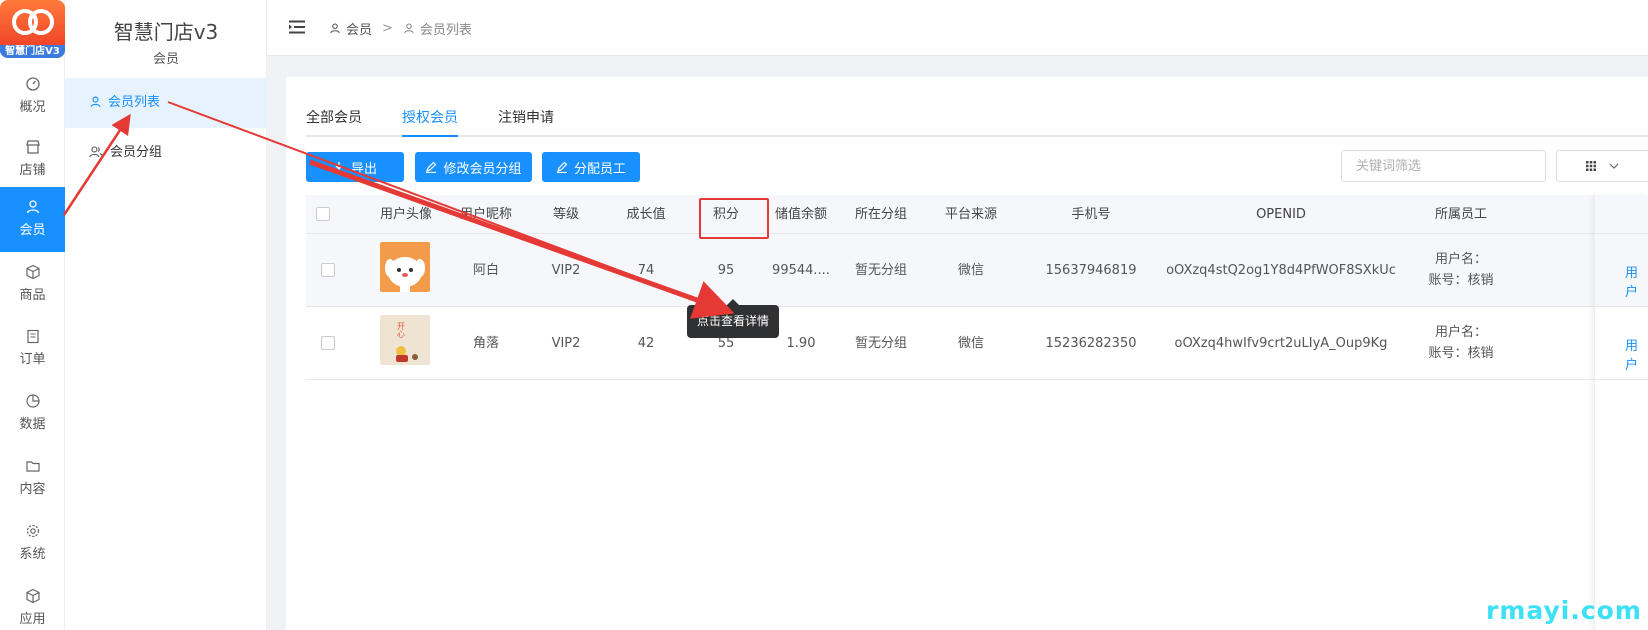  I want to click on rail-item-label: 会员, so click(32, 230).